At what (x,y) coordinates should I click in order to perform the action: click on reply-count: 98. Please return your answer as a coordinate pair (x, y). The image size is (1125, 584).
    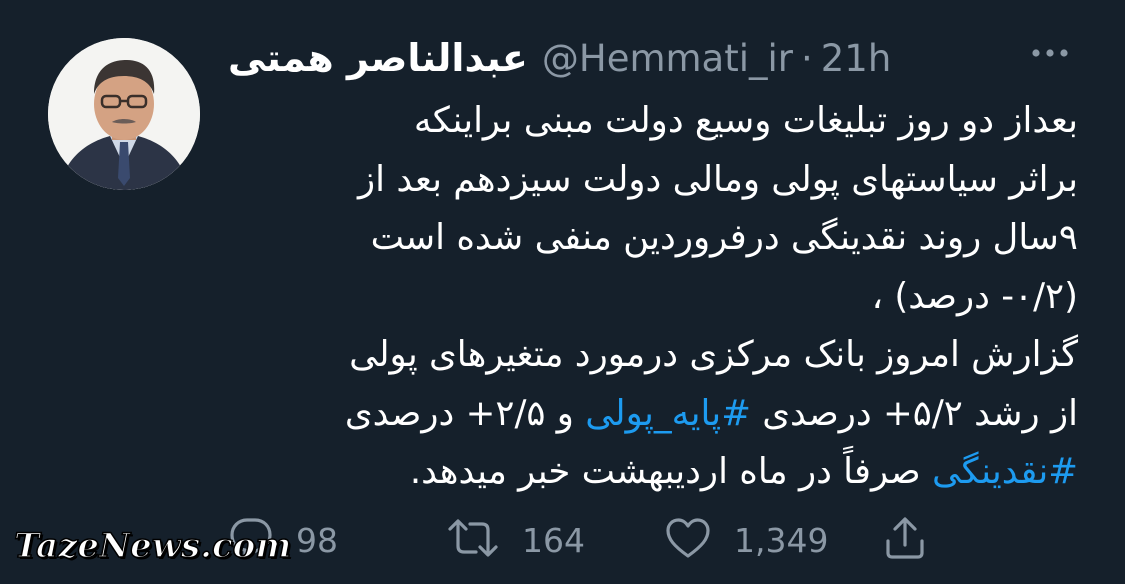
    Looking at the image, I should click on (317, 540).